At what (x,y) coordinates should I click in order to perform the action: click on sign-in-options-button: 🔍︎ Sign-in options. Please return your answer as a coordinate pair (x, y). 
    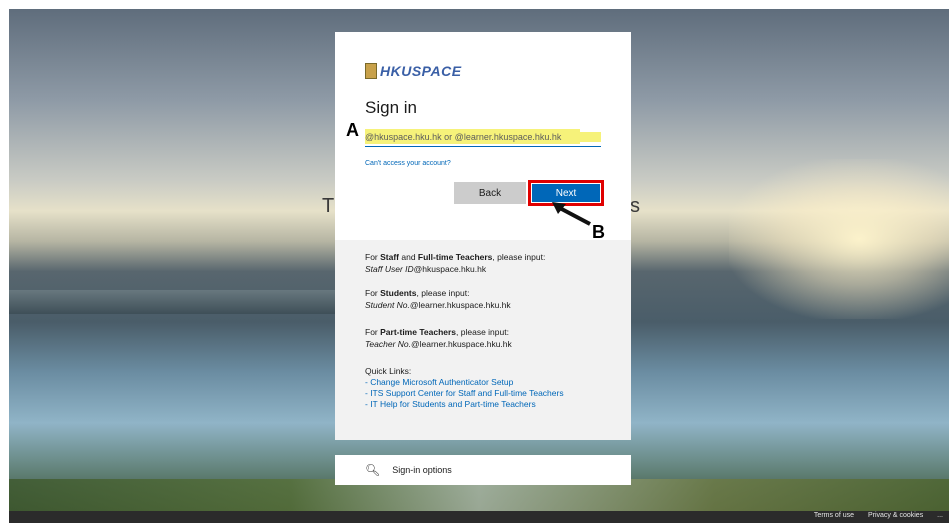
    Looking at the image, I should click on (483, 470).